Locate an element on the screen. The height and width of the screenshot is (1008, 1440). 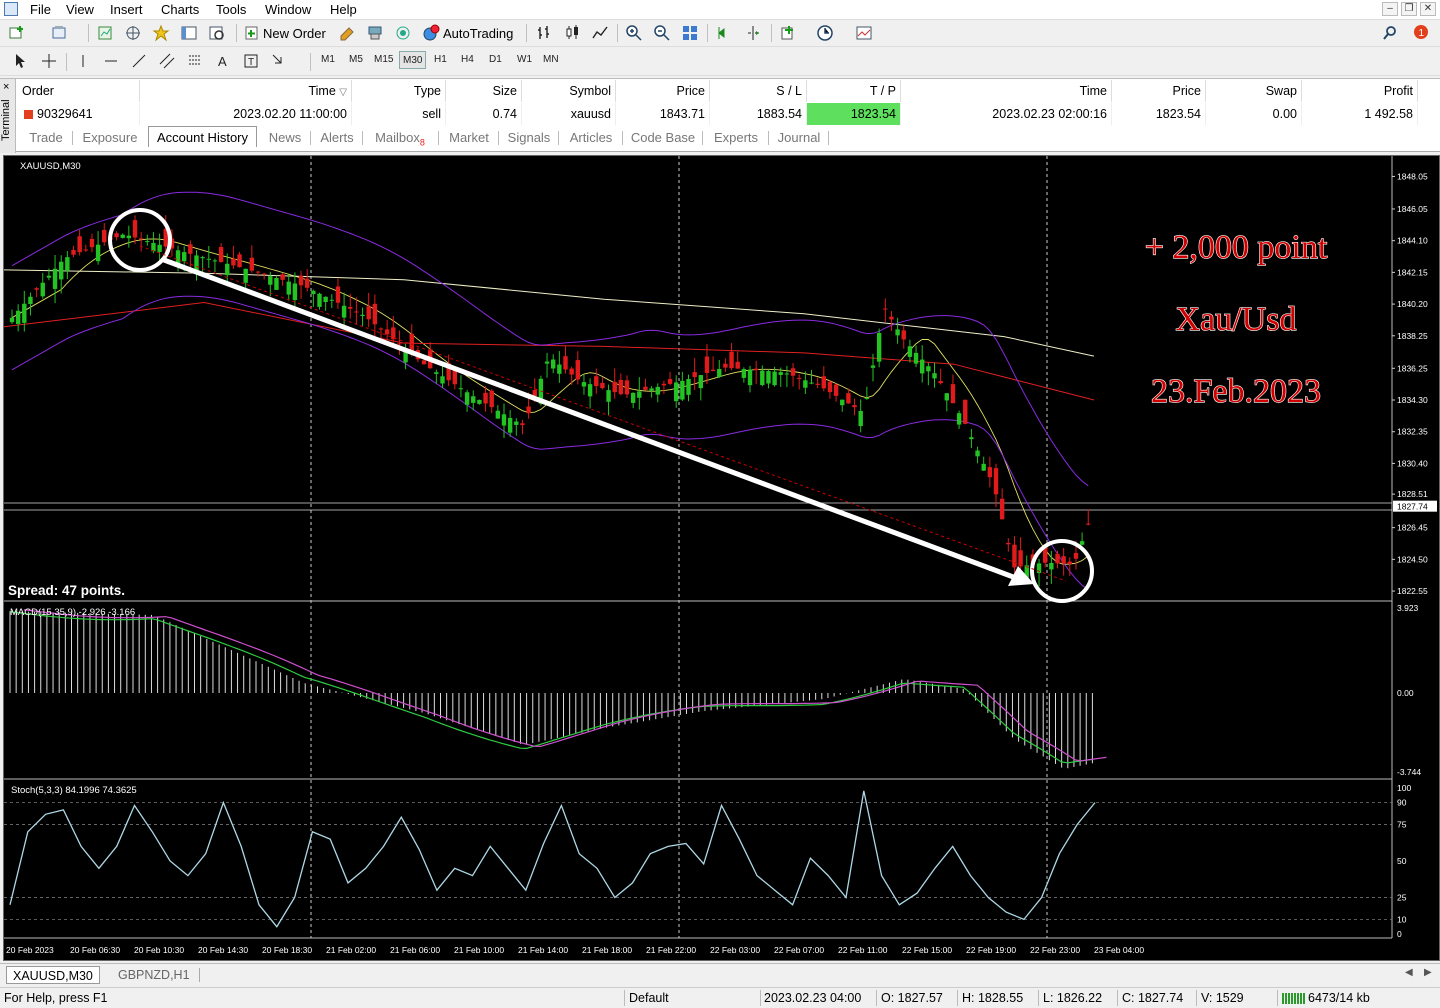
tab-journal: Journal is located at coordinates (799, 137).